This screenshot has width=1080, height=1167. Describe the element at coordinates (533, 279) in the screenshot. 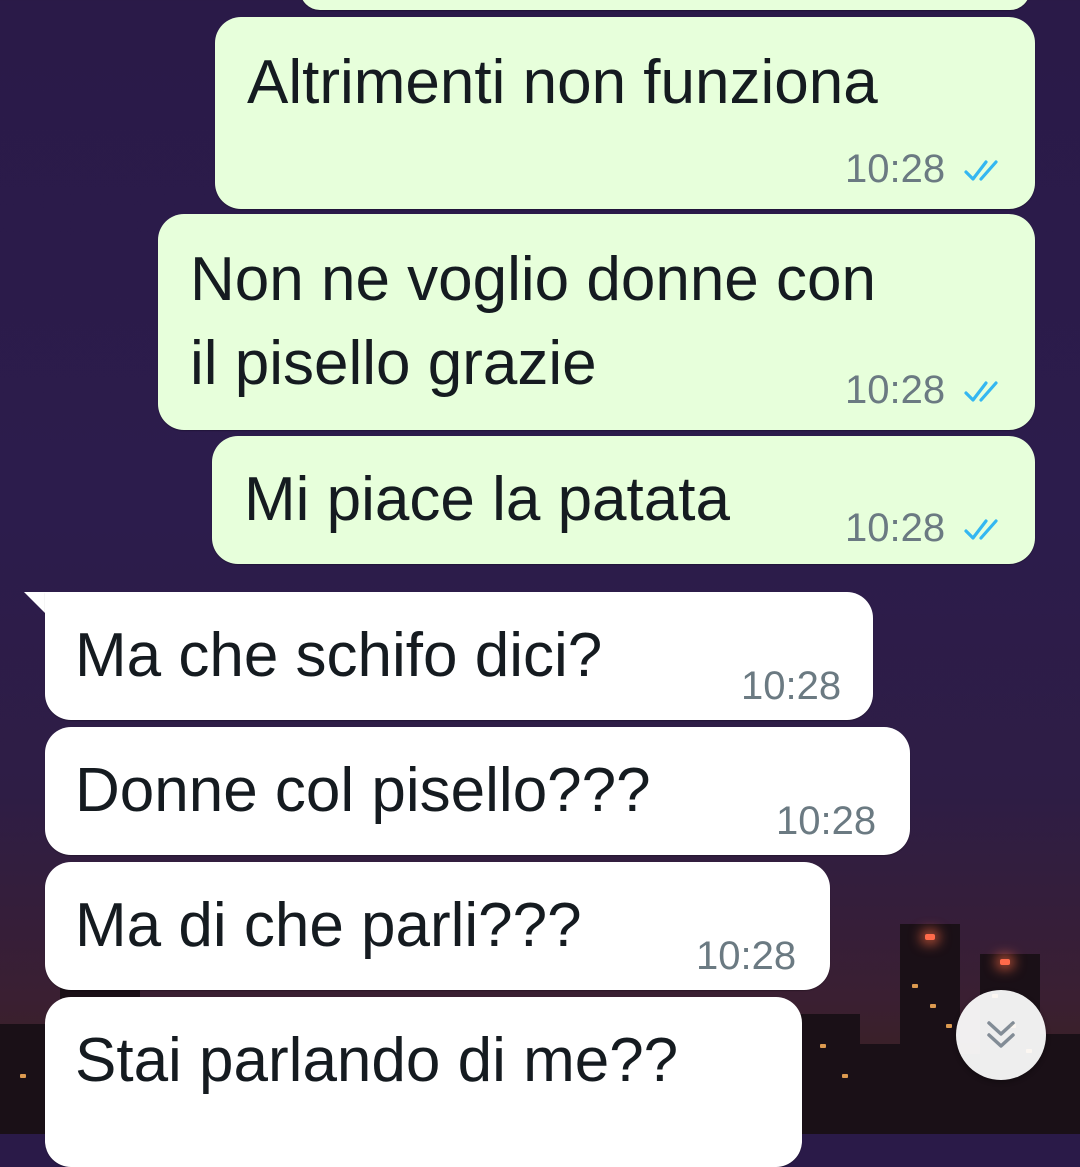

I see `message-text-line: Non ne voglio donne con` at that location.